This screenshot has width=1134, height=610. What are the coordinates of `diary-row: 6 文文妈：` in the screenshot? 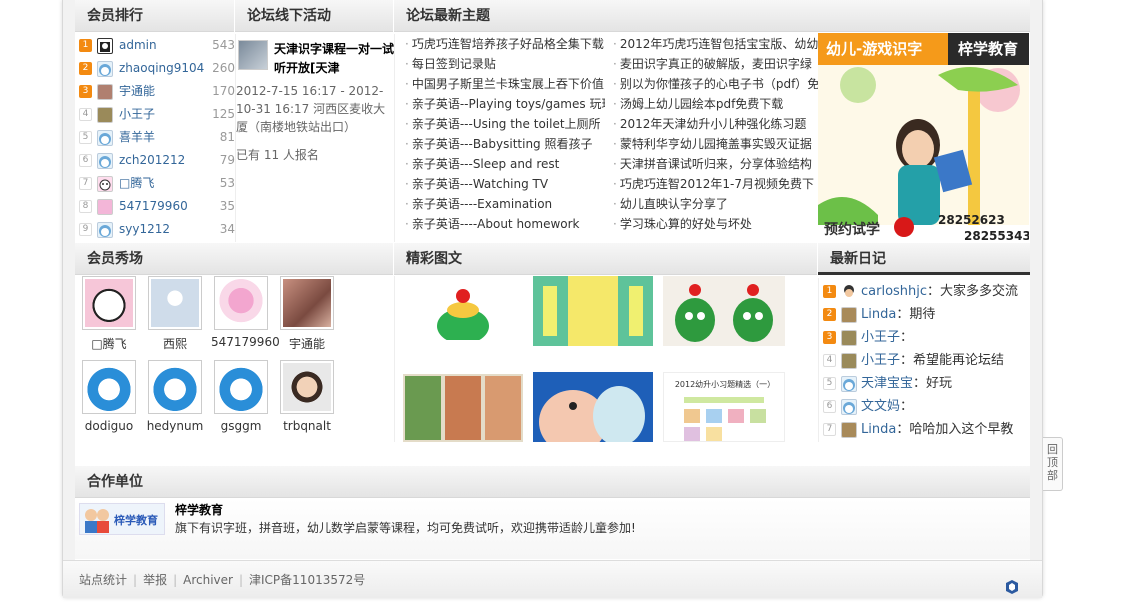 It's located at (924, 406).